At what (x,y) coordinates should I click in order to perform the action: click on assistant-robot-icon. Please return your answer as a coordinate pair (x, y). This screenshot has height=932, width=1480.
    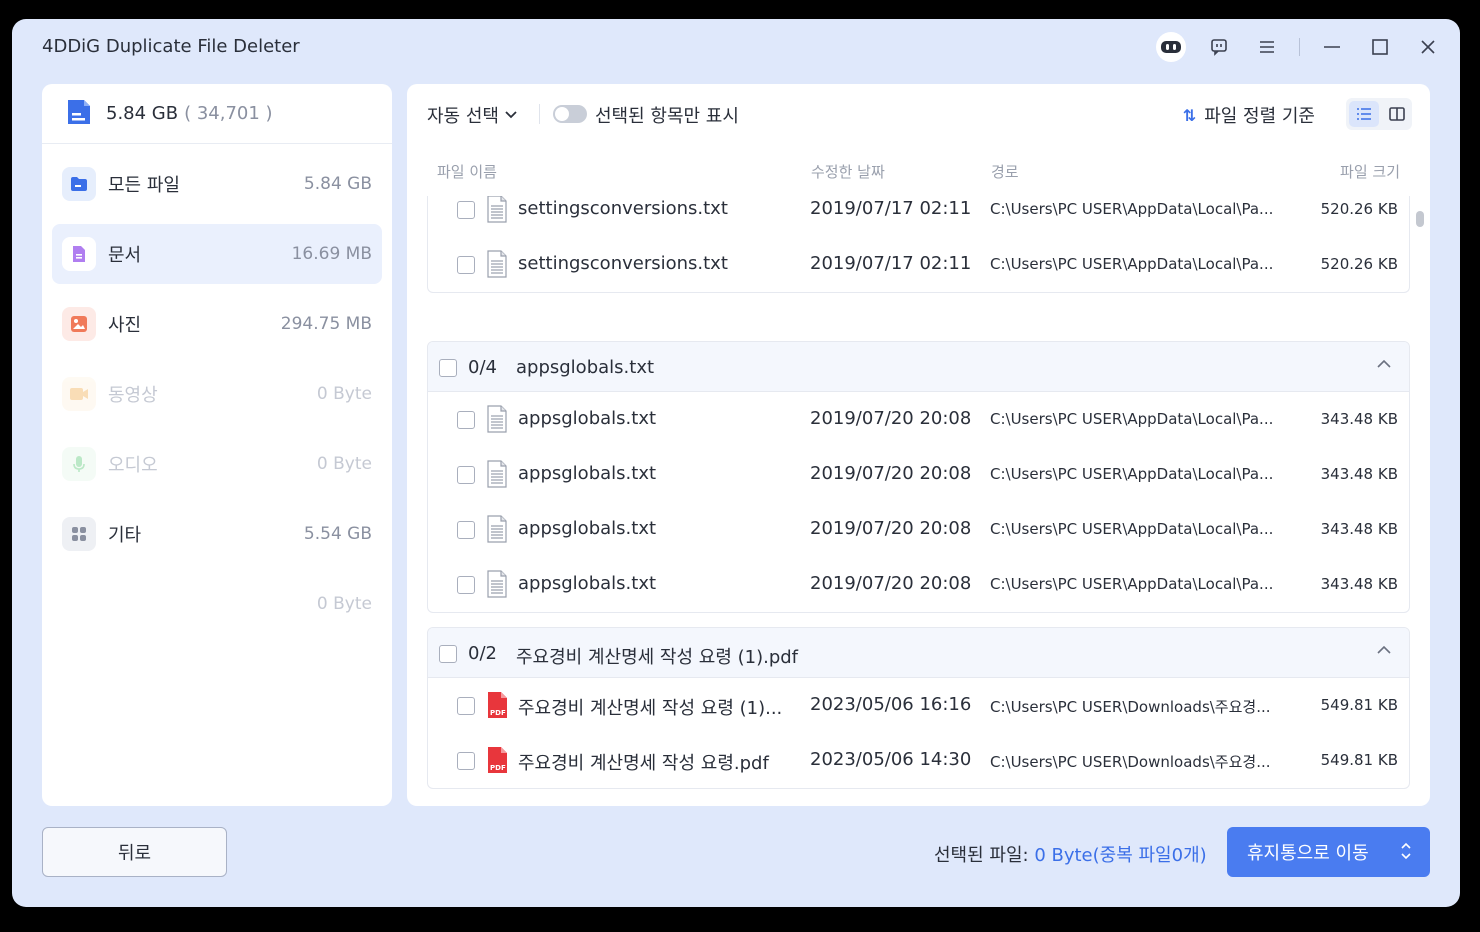
    Looking at the image, I should click on (1171, 47).